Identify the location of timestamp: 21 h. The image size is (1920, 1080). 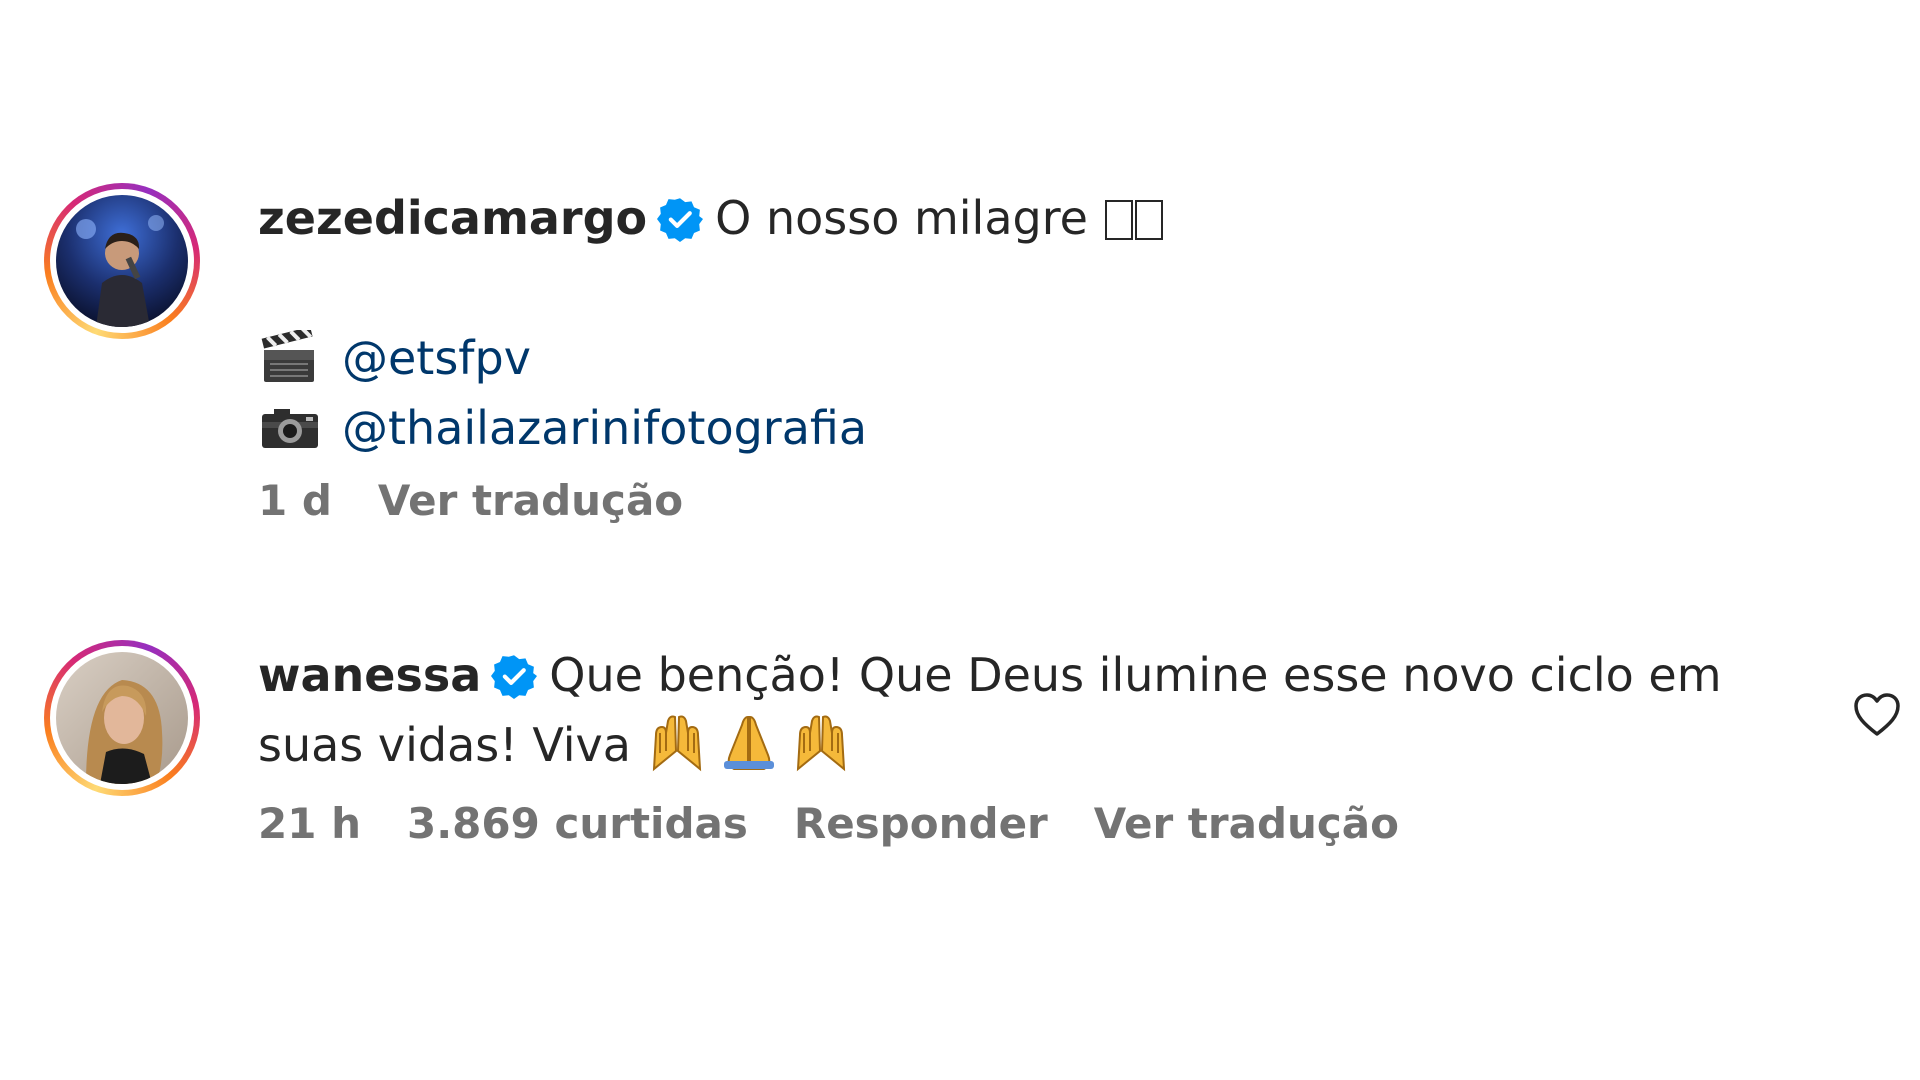
(309, 823).